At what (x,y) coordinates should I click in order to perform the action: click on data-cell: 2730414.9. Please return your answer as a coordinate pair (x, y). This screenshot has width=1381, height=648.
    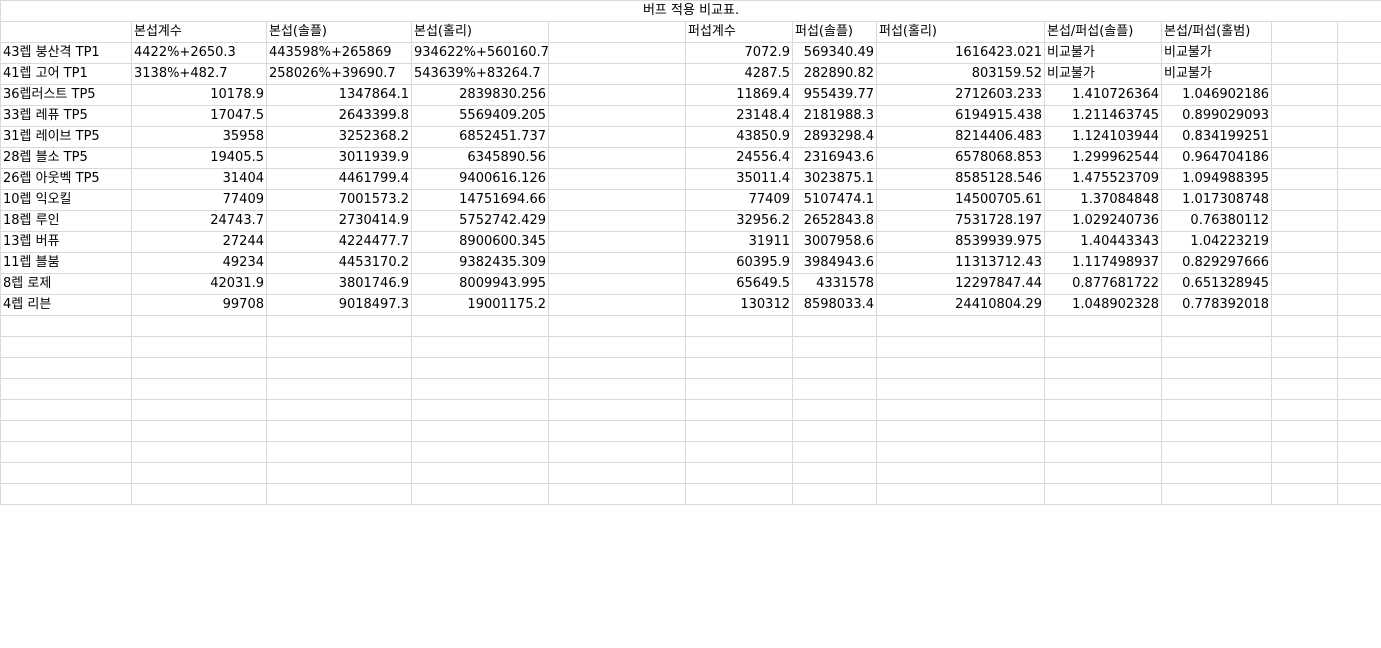
    Looking at the image, I should click on (339, 221).